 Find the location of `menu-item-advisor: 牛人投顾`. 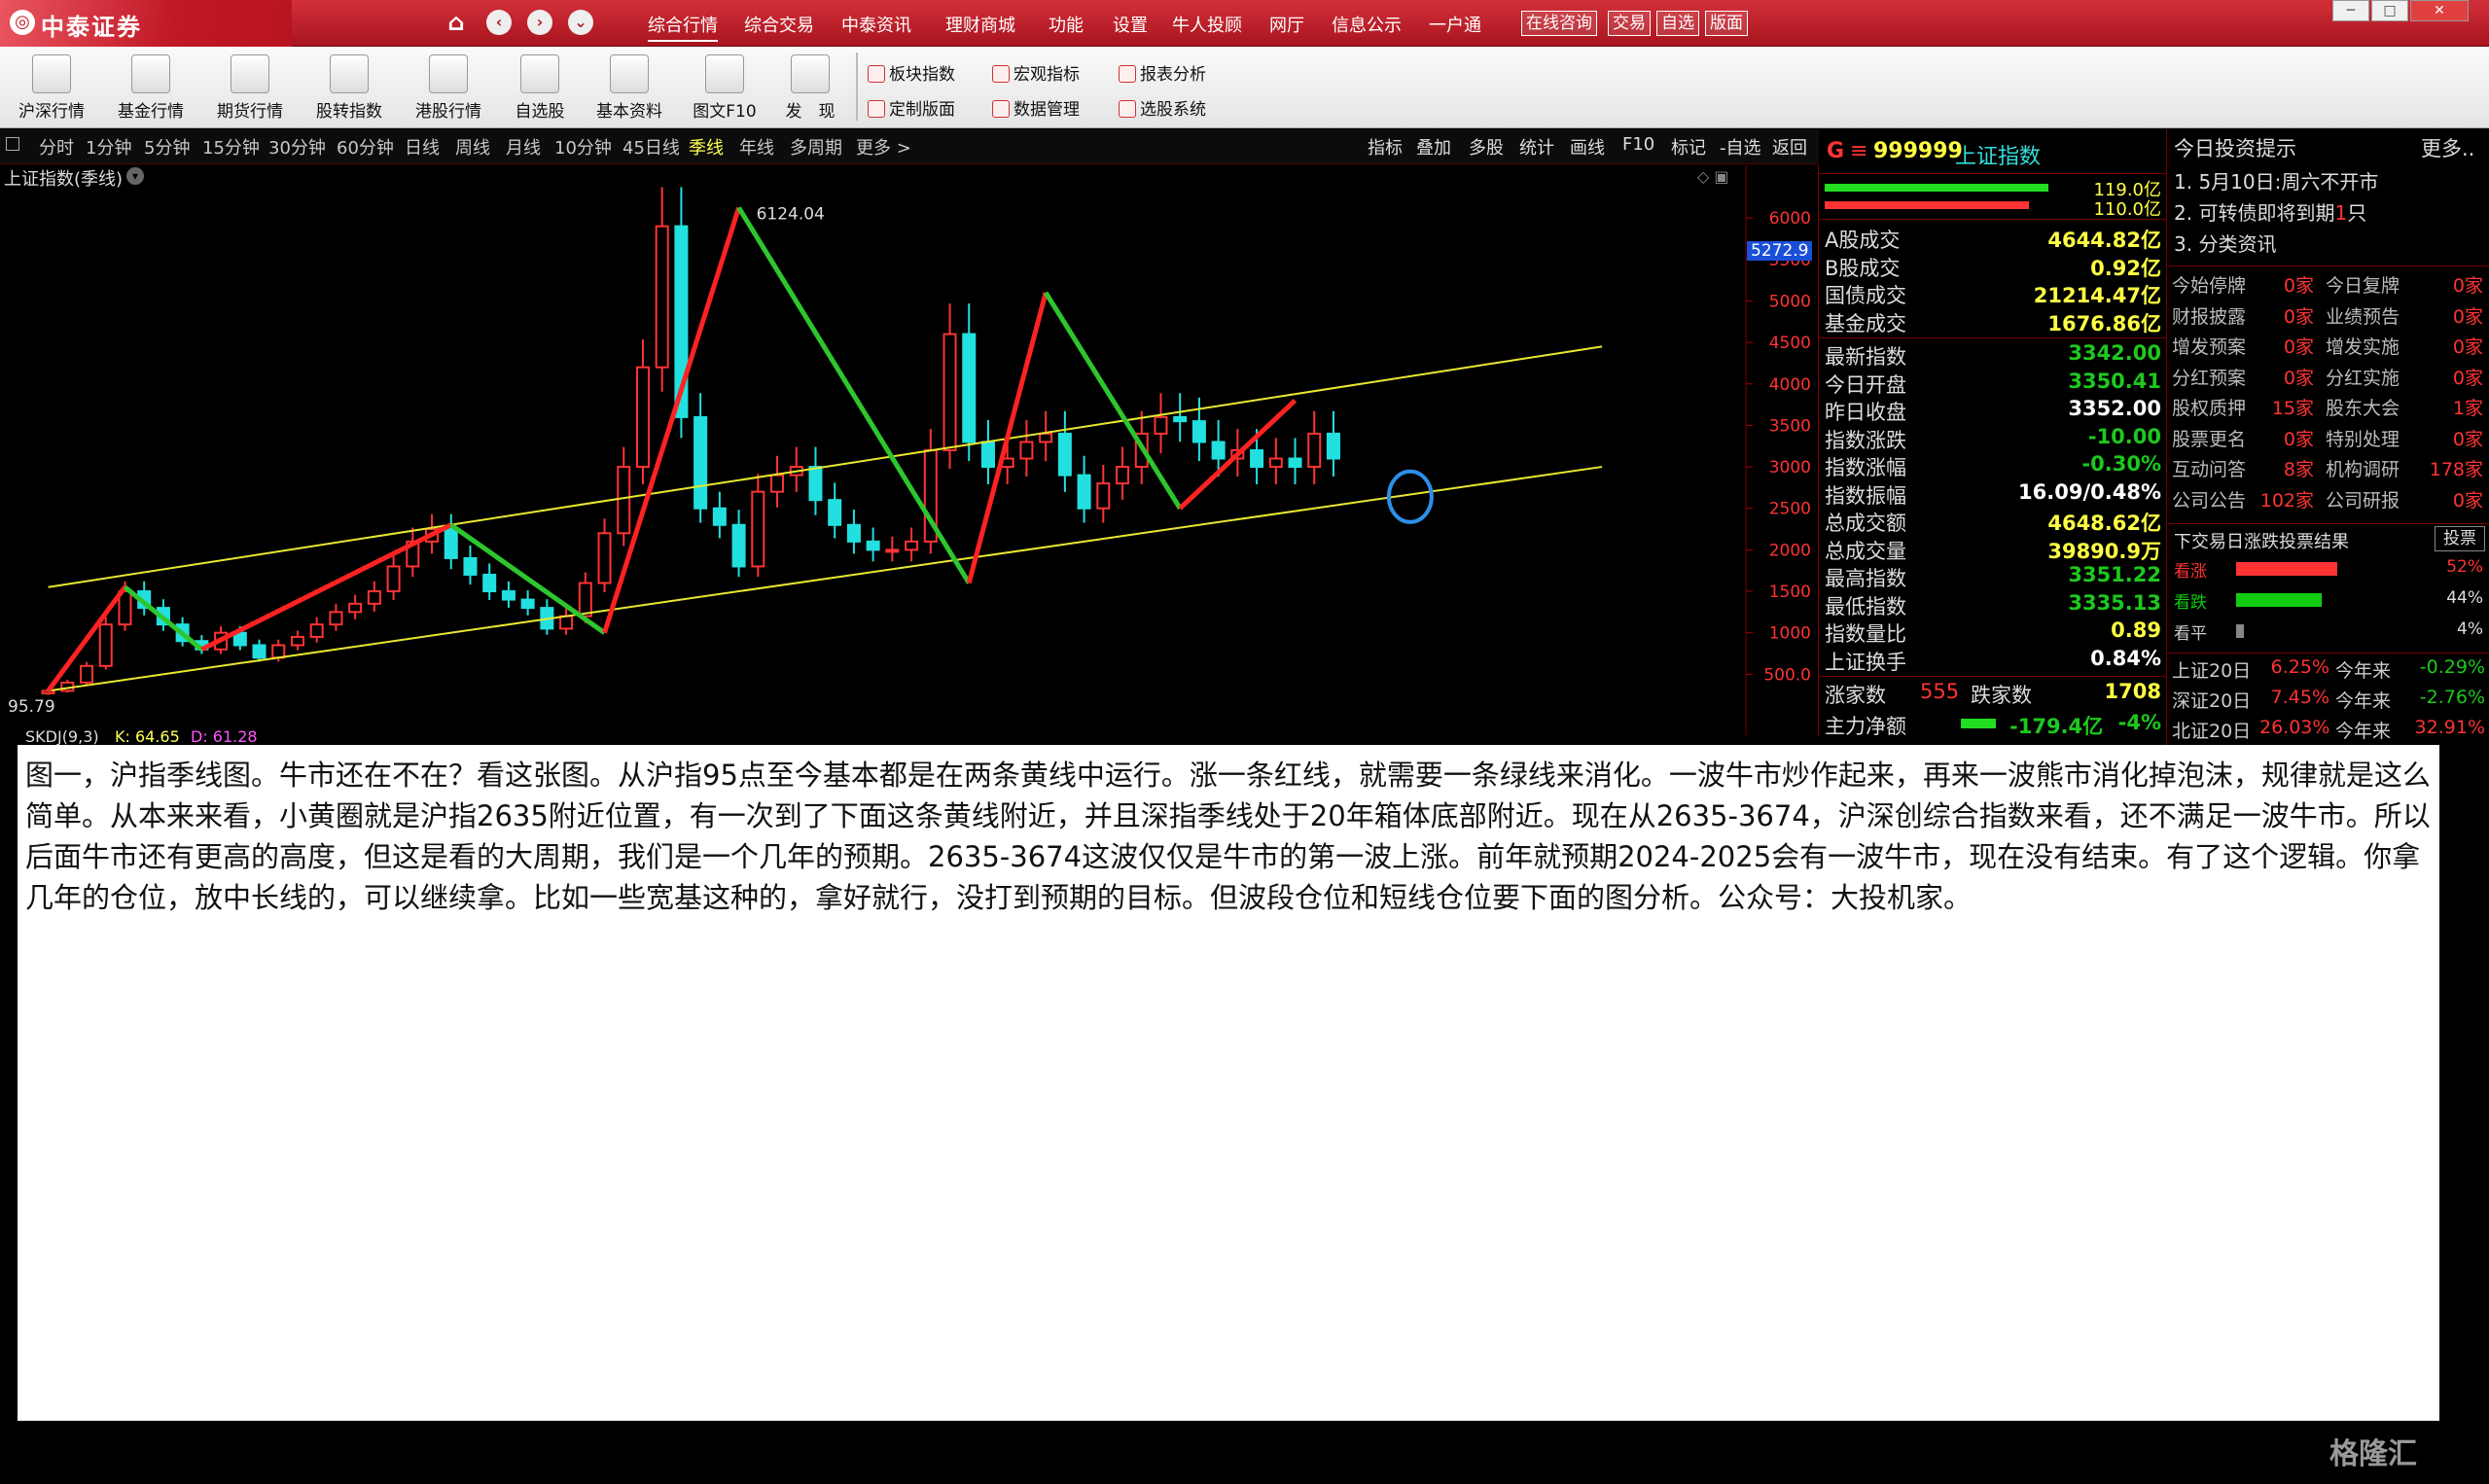

menu-item-advisor: 牛人投顾 is located at coordinates (1207, 25).